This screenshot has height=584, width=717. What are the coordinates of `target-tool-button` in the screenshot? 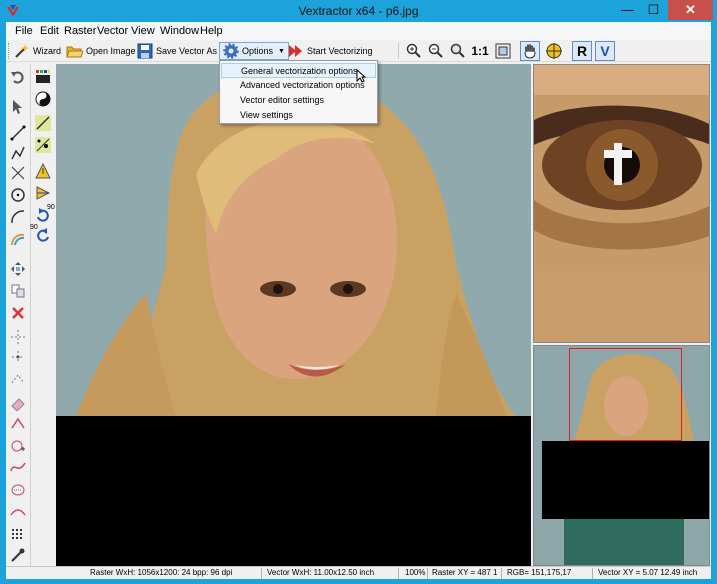 It's located at (554, 51).